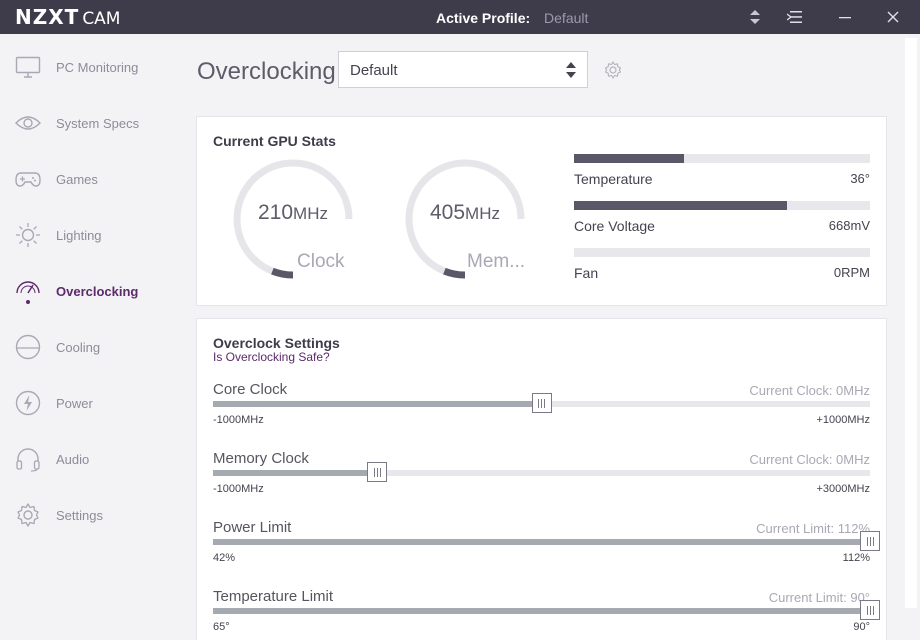  I want to click on memory-clock-current: Current Clock: 0MHz, so click(809, 459).